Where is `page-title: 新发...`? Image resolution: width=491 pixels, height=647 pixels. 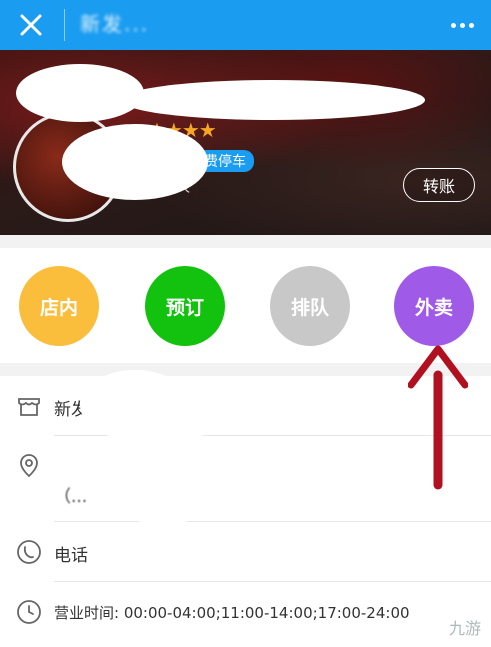 page-title: 新发... is located at coordinates (115, 24).